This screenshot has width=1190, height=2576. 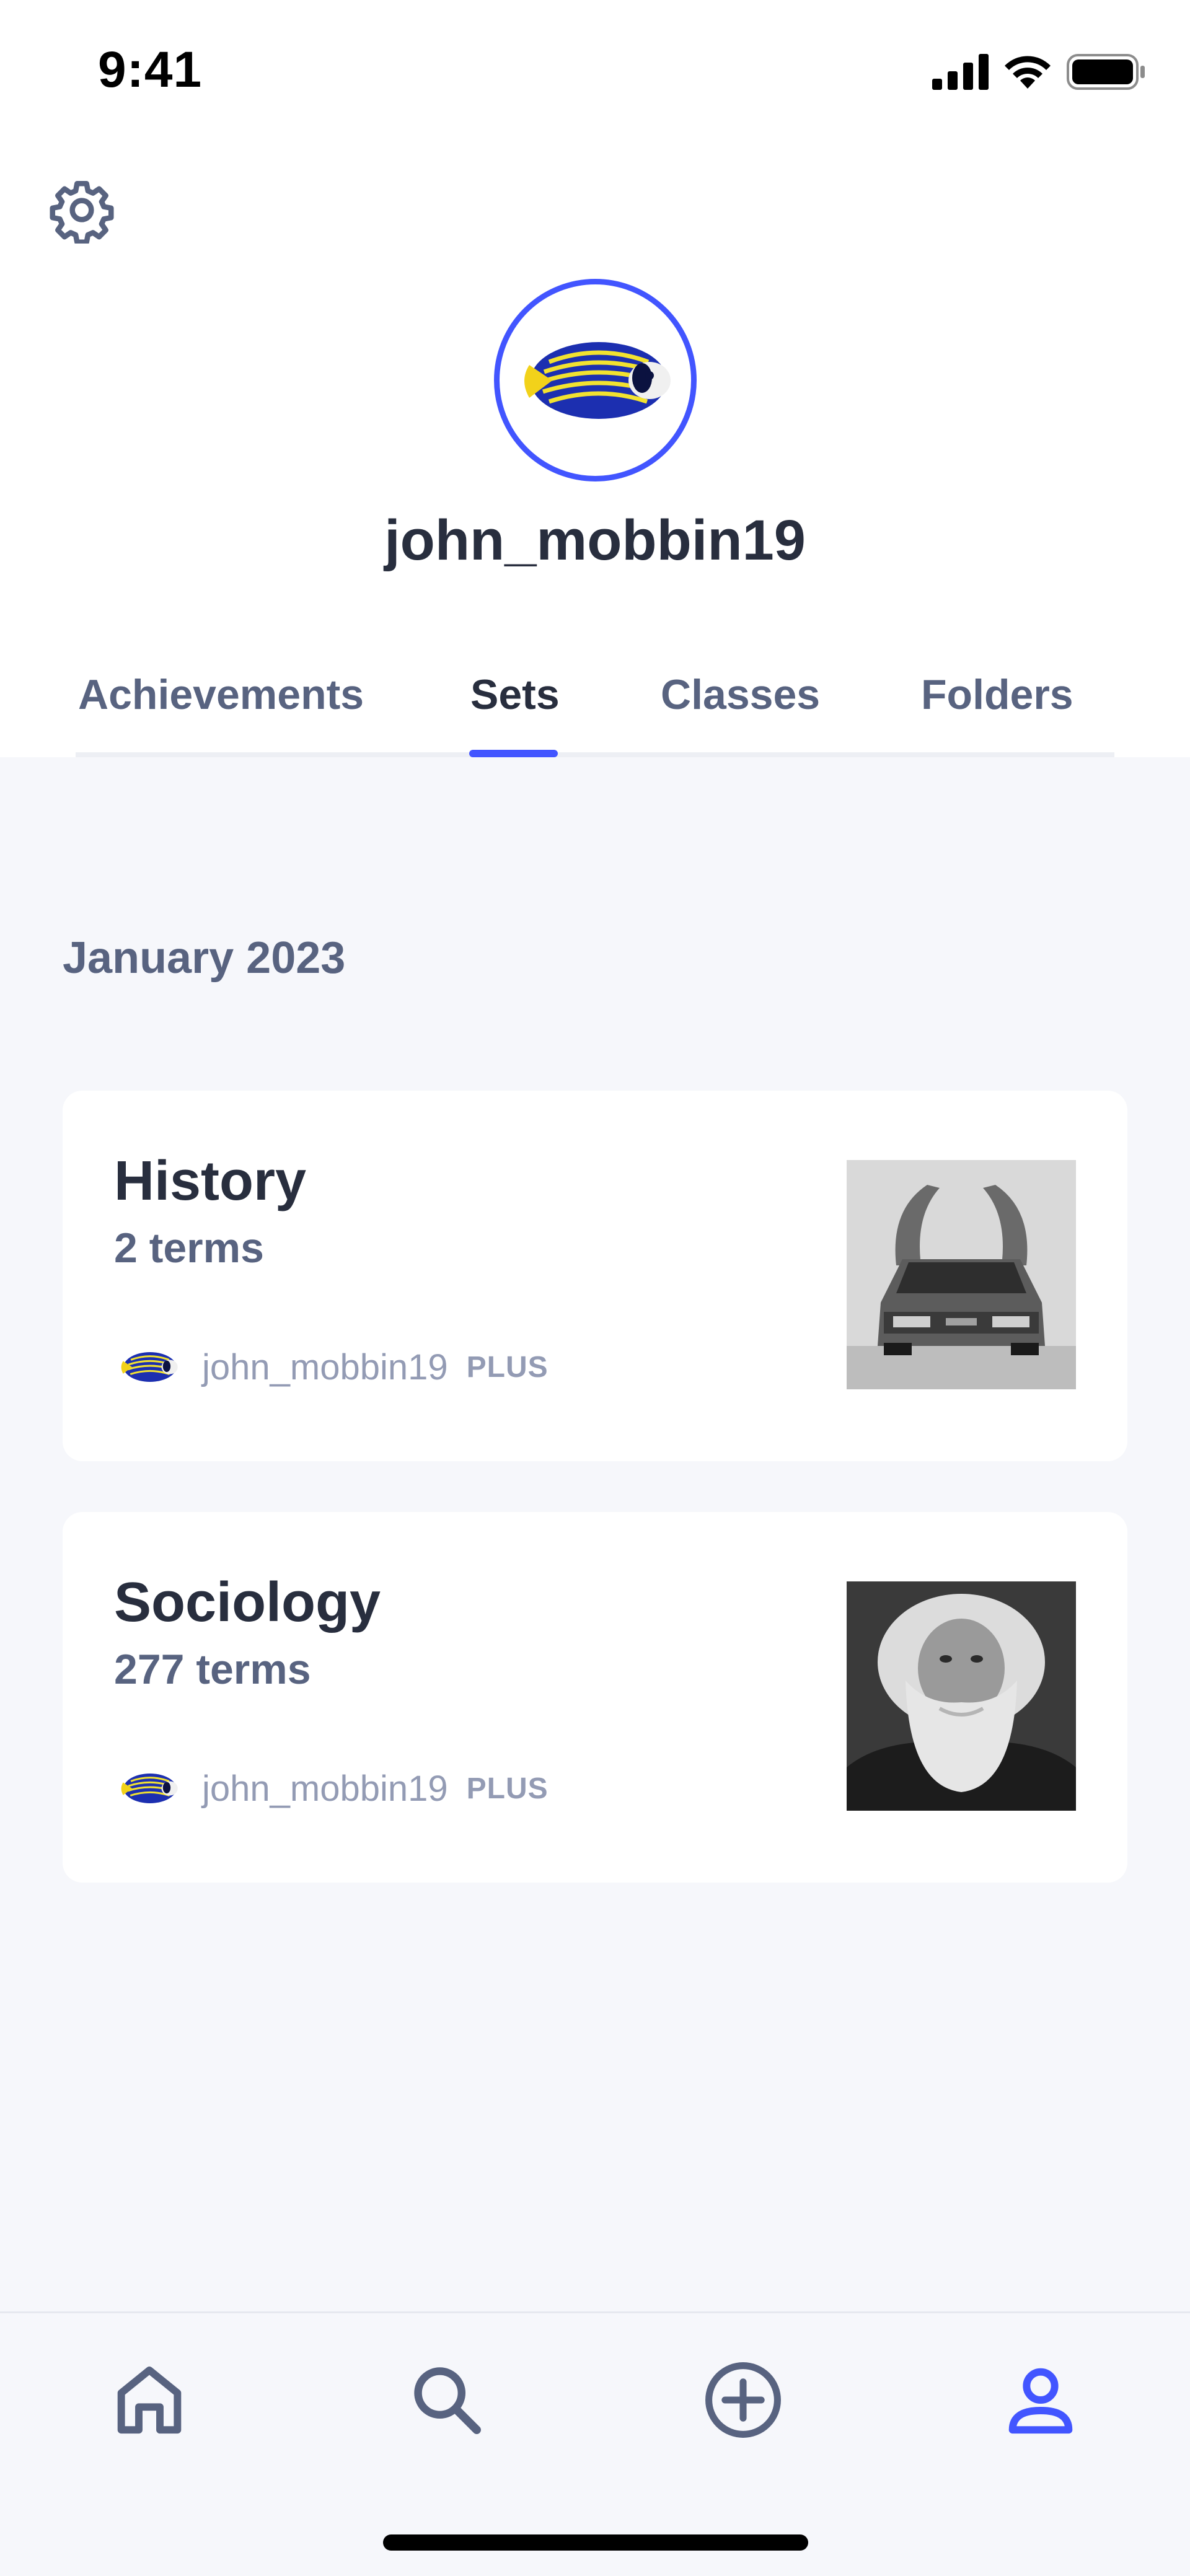 I want to click on nav-create, so click(x=743, y=2400).